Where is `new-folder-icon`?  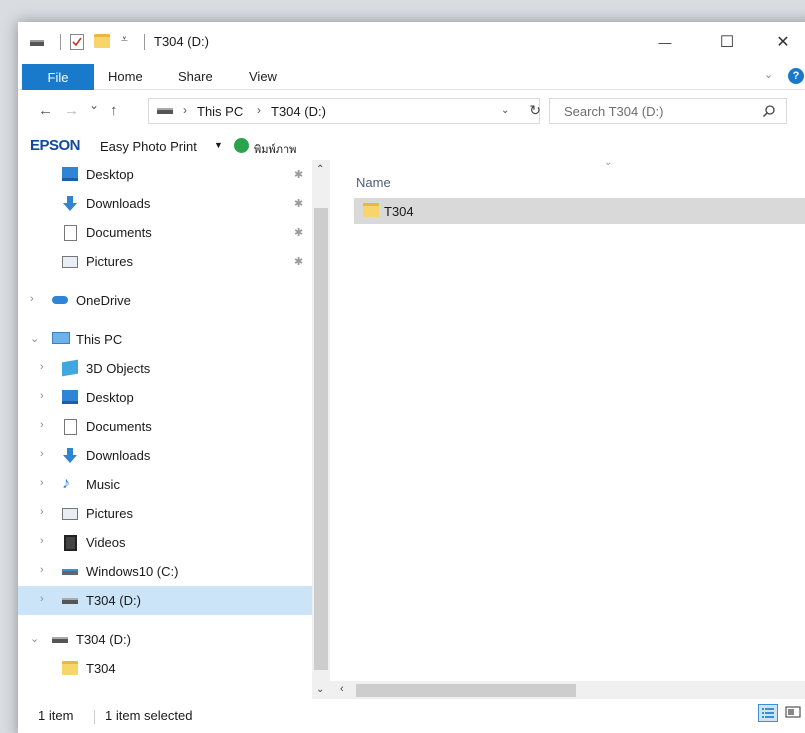
new-folder-icon is located at coordinates (102, 41).